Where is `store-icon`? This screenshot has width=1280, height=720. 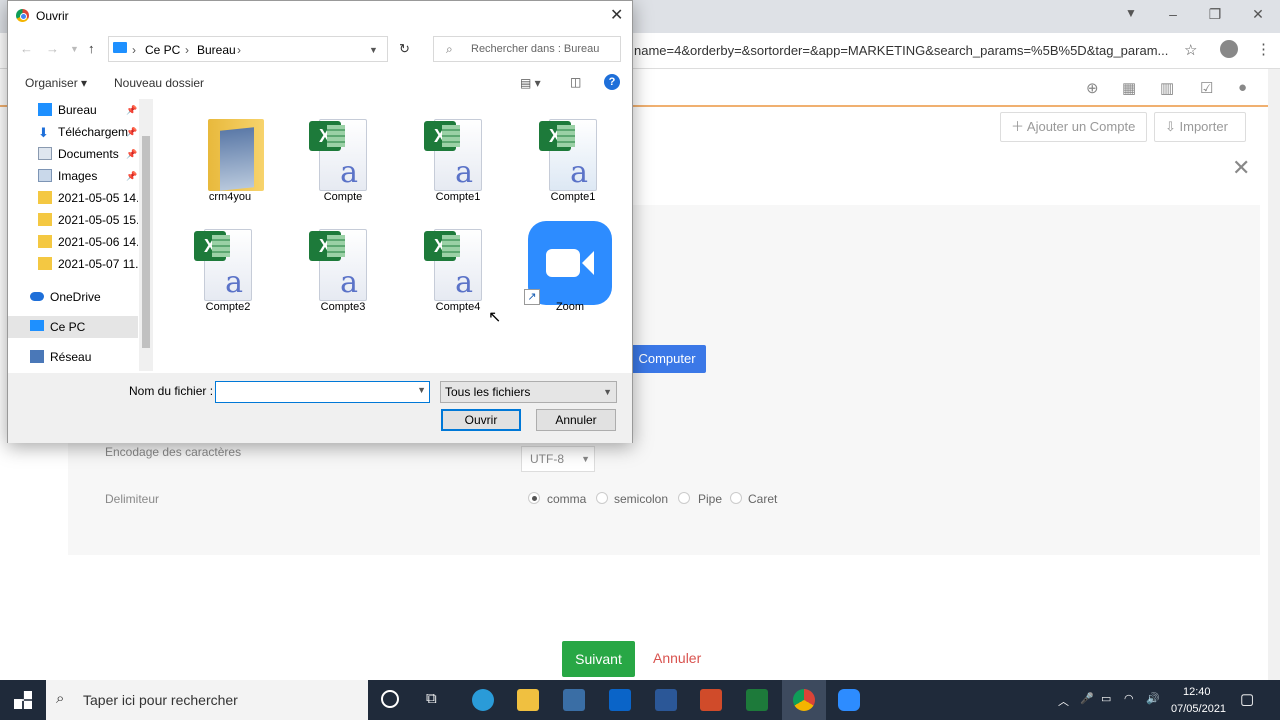
store-icon is located at coordinates (574, 700).